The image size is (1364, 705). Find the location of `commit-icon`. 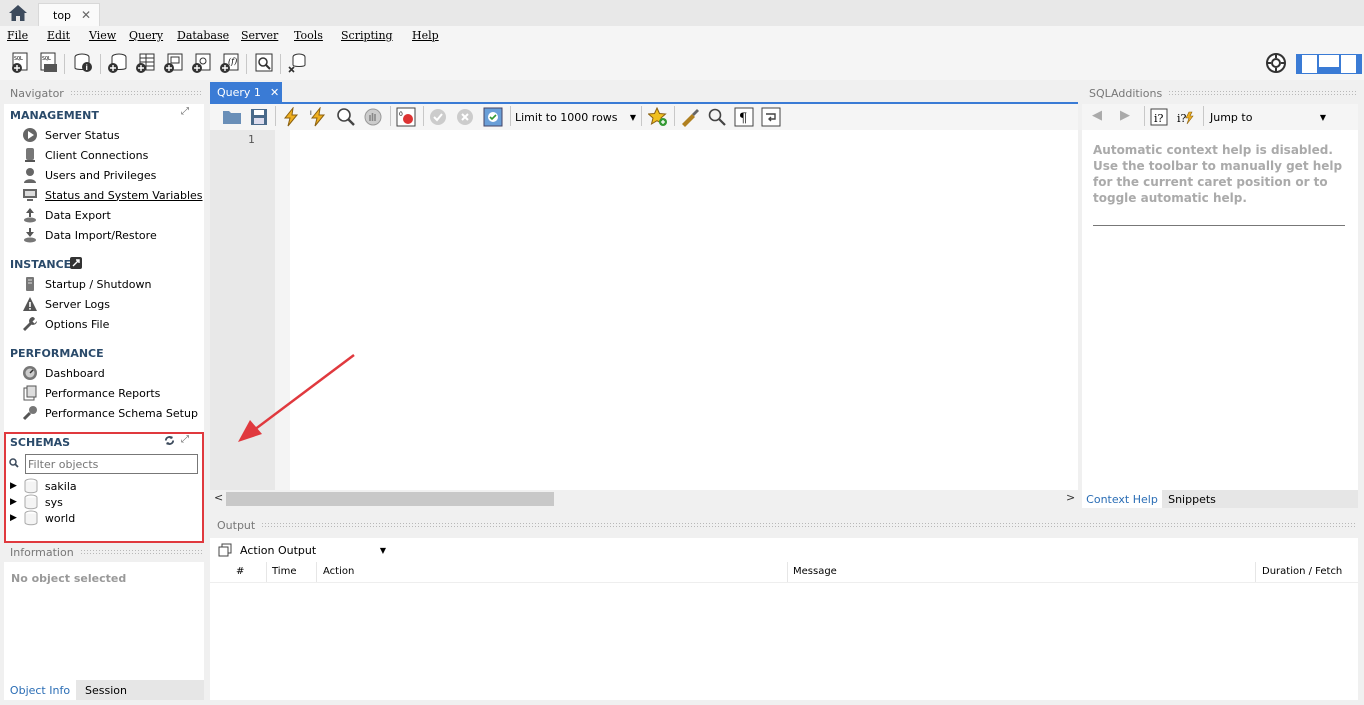

commit-icon is located at coordinates (438, 117).